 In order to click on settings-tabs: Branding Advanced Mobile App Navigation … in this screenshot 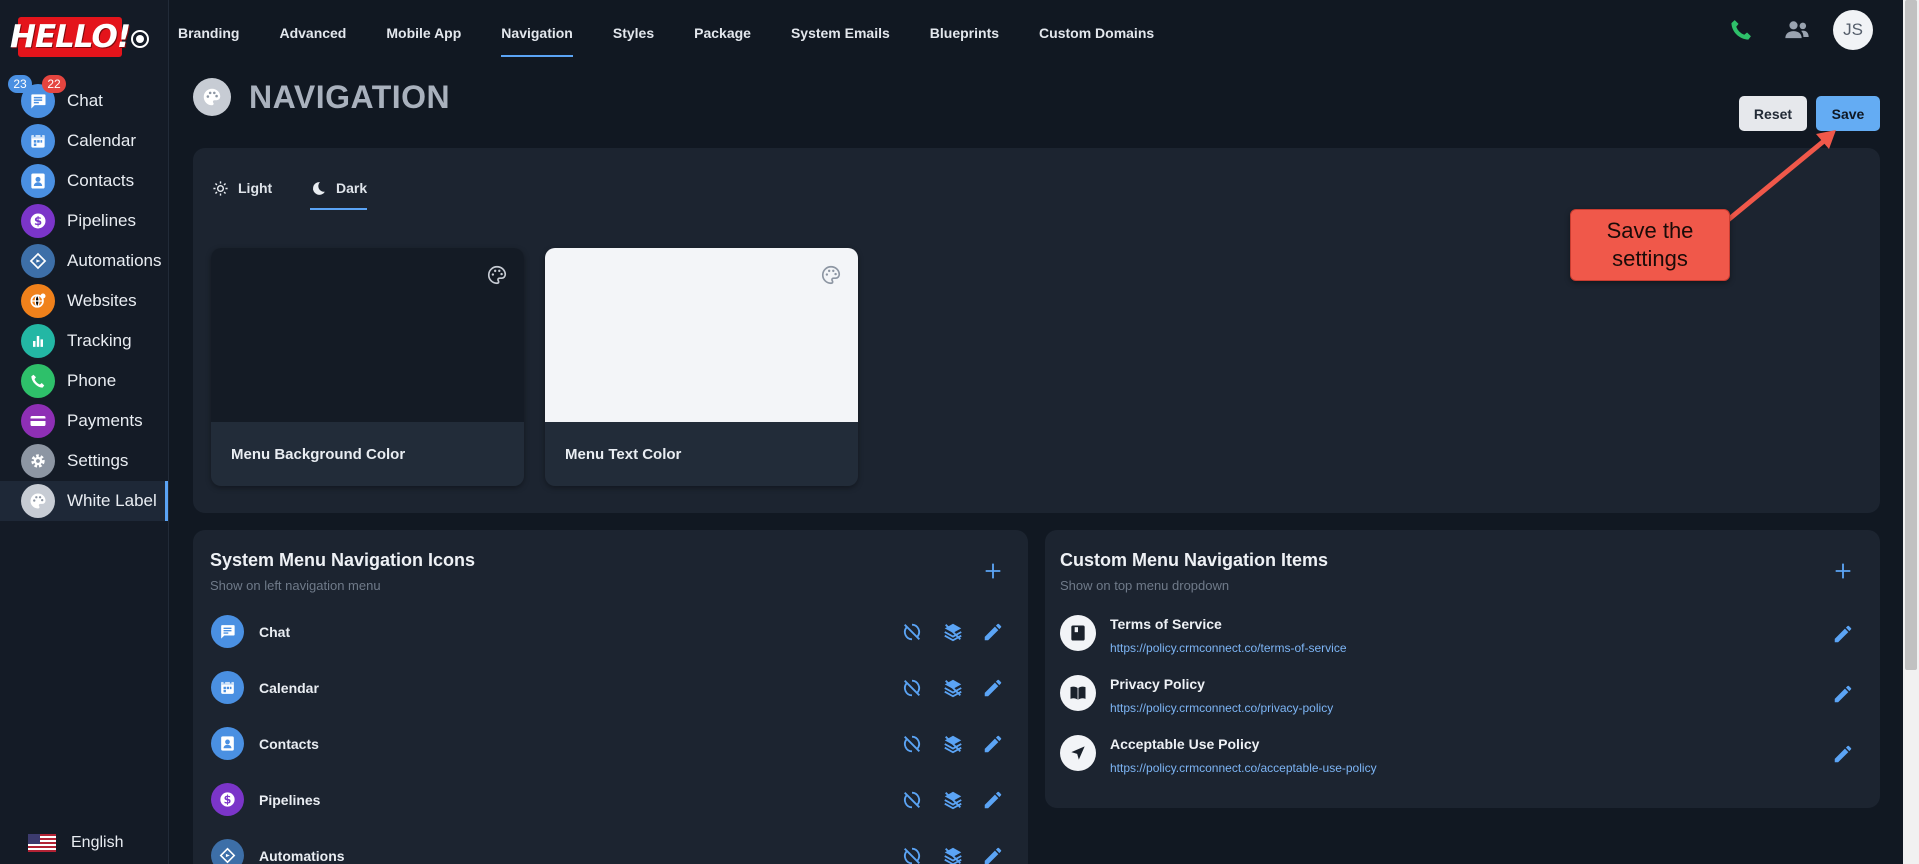, I will do `click(686, 33)`.